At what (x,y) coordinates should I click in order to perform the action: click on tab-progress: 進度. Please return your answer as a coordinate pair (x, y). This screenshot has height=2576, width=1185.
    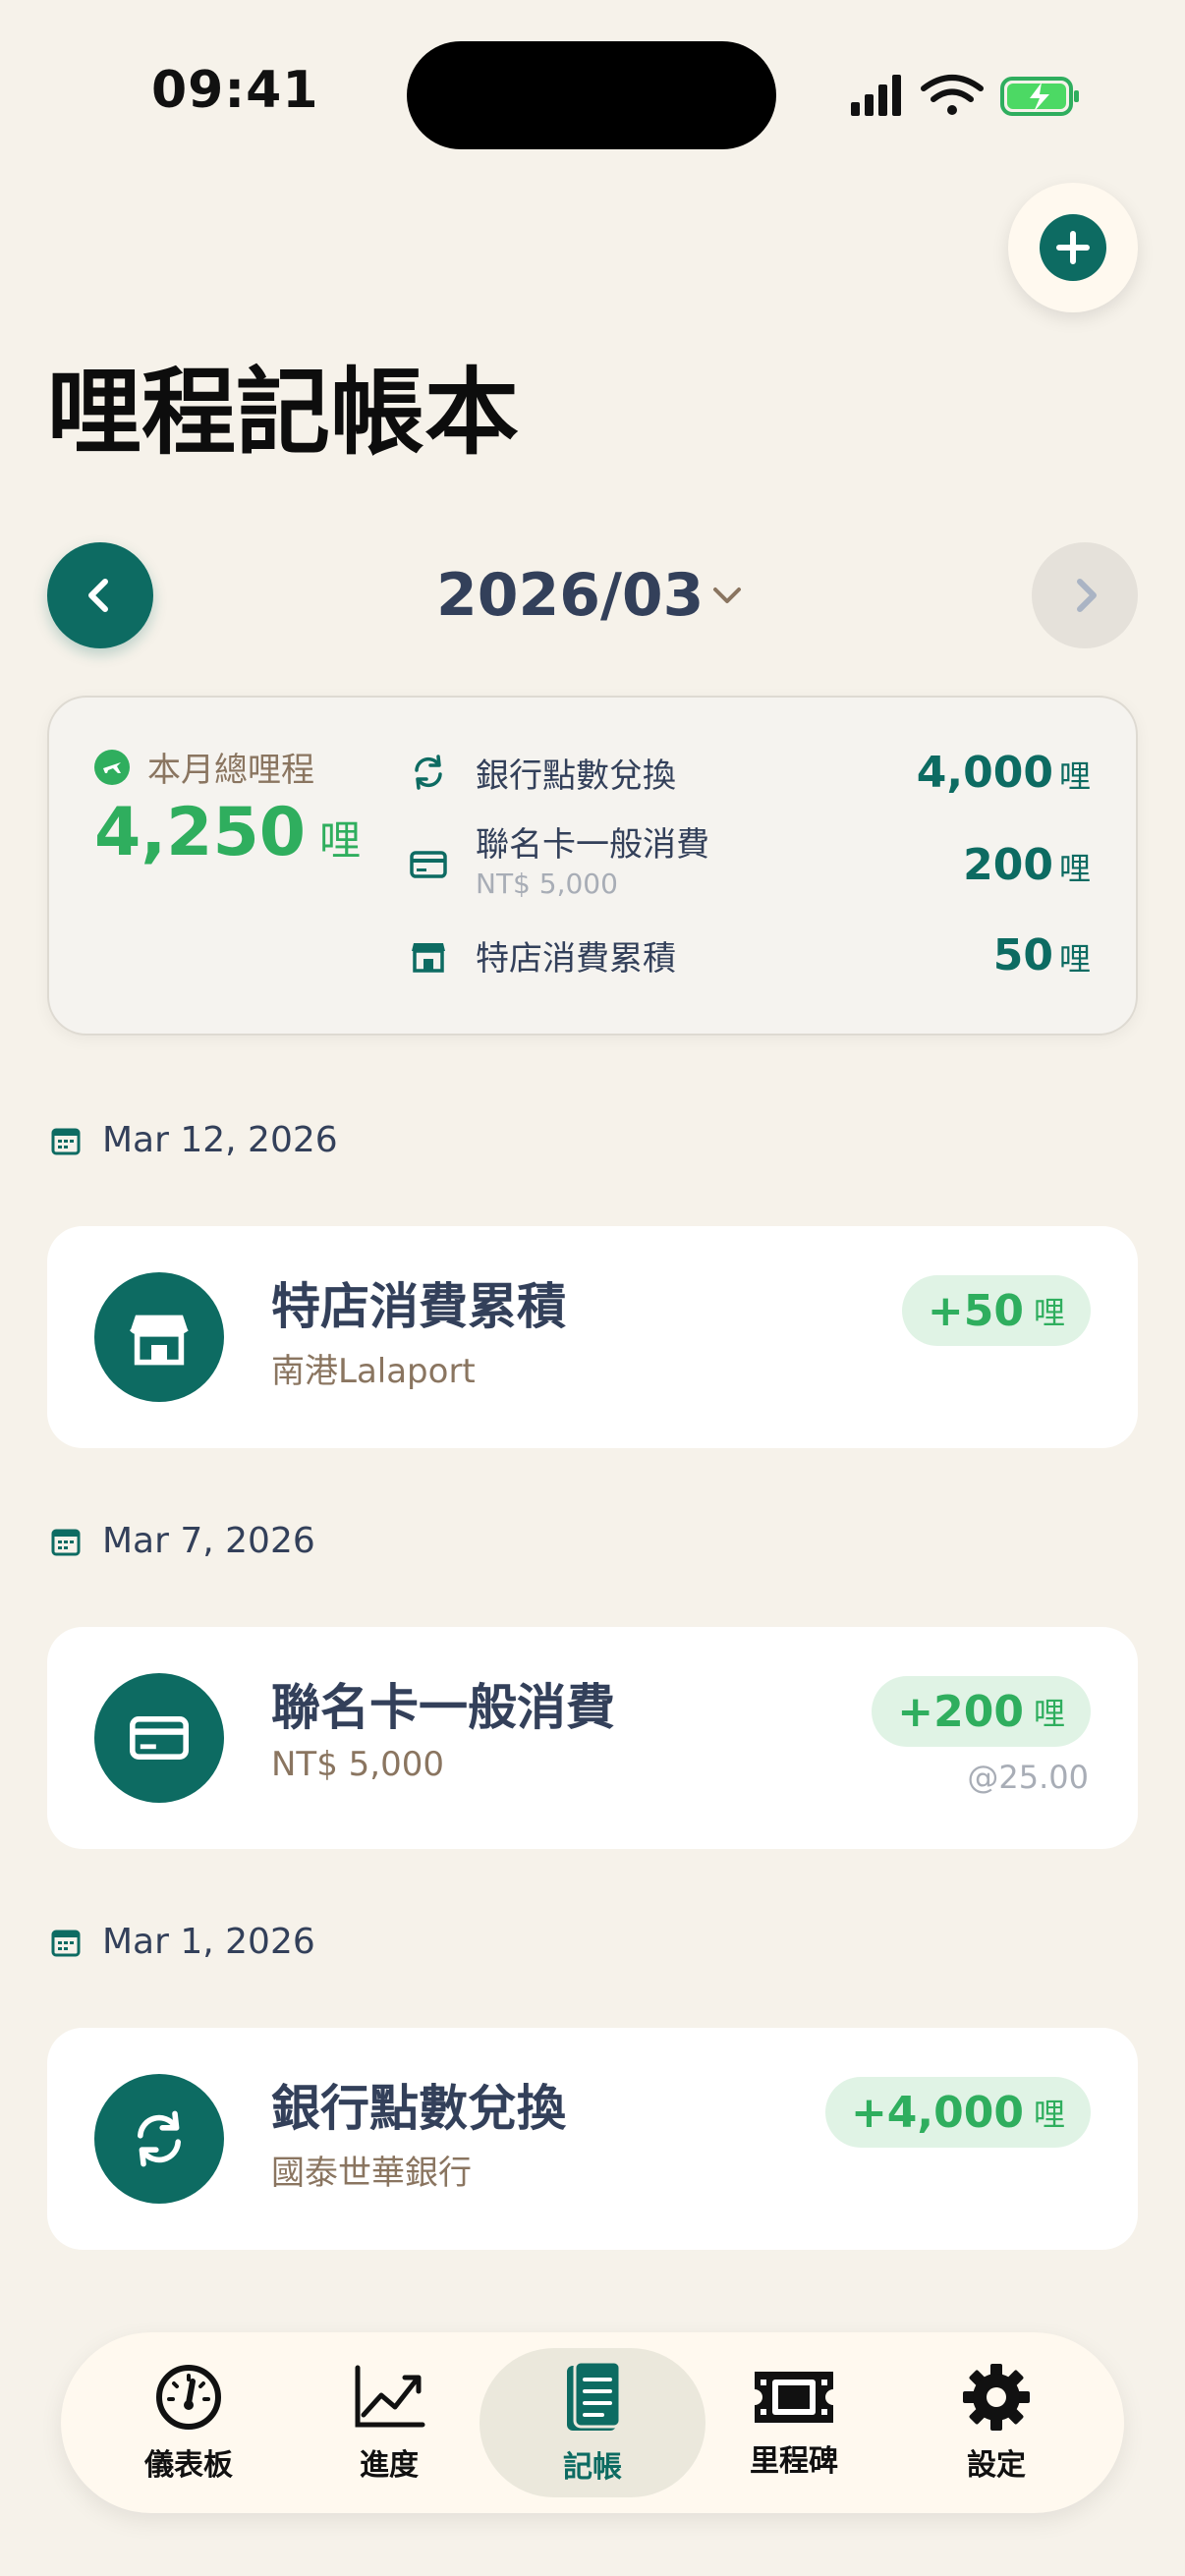
    Looking at the image, I should click on (389, 2422).